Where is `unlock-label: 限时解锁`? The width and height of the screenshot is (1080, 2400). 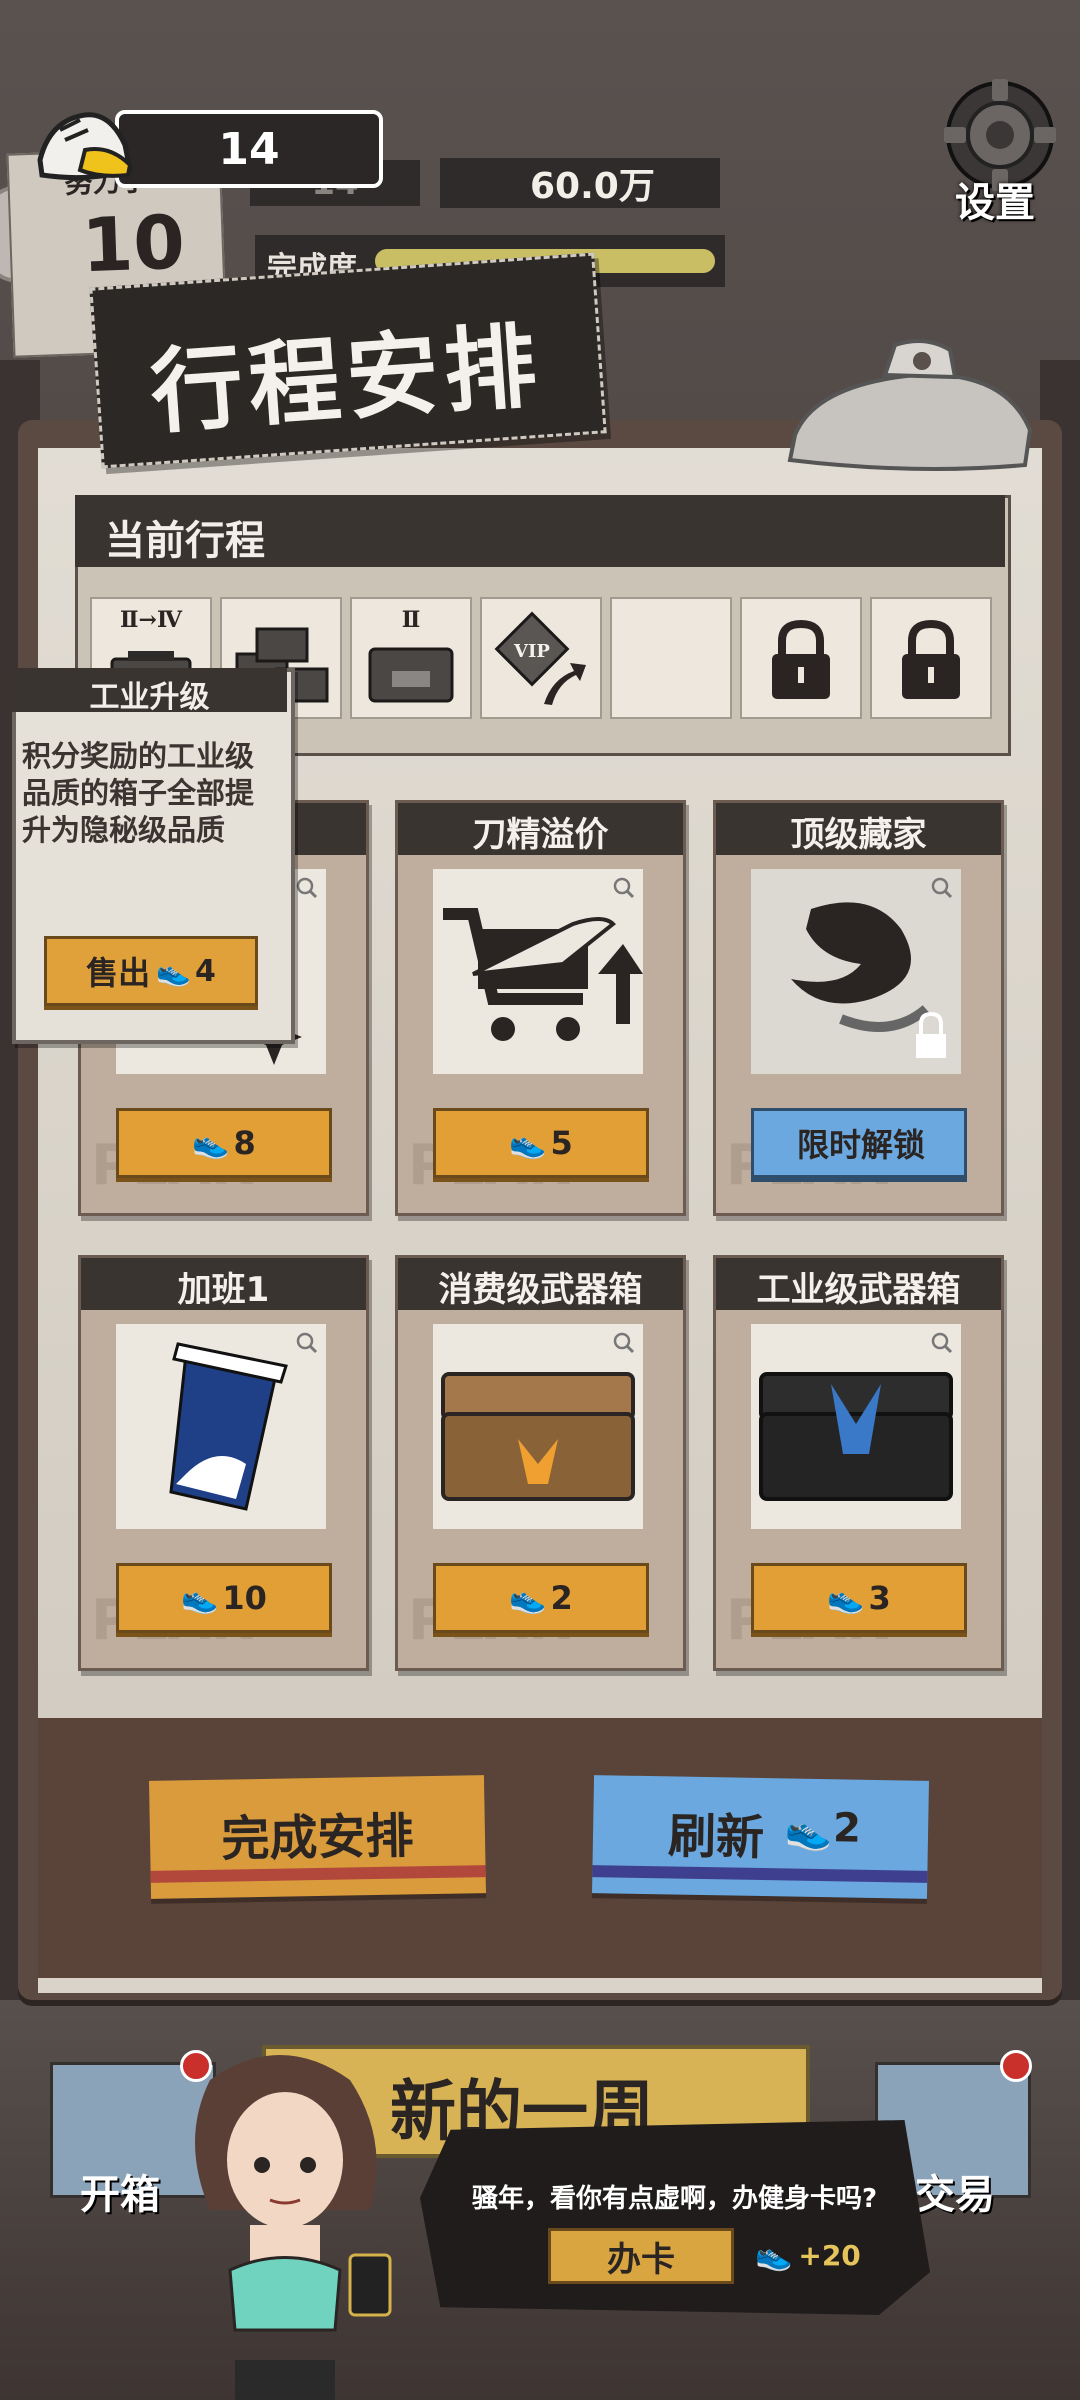
unlock-label: 限时解锁 is located at coordinates (860, 1145).